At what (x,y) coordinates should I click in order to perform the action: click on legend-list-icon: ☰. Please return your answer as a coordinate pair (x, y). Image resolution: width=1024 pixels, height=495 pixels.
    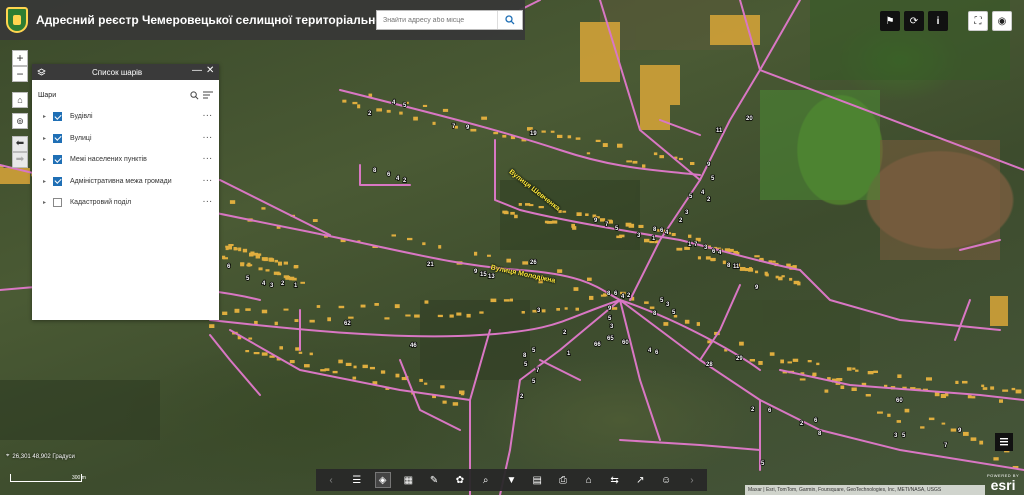
    Looking at the image, I should click on (357, 480).